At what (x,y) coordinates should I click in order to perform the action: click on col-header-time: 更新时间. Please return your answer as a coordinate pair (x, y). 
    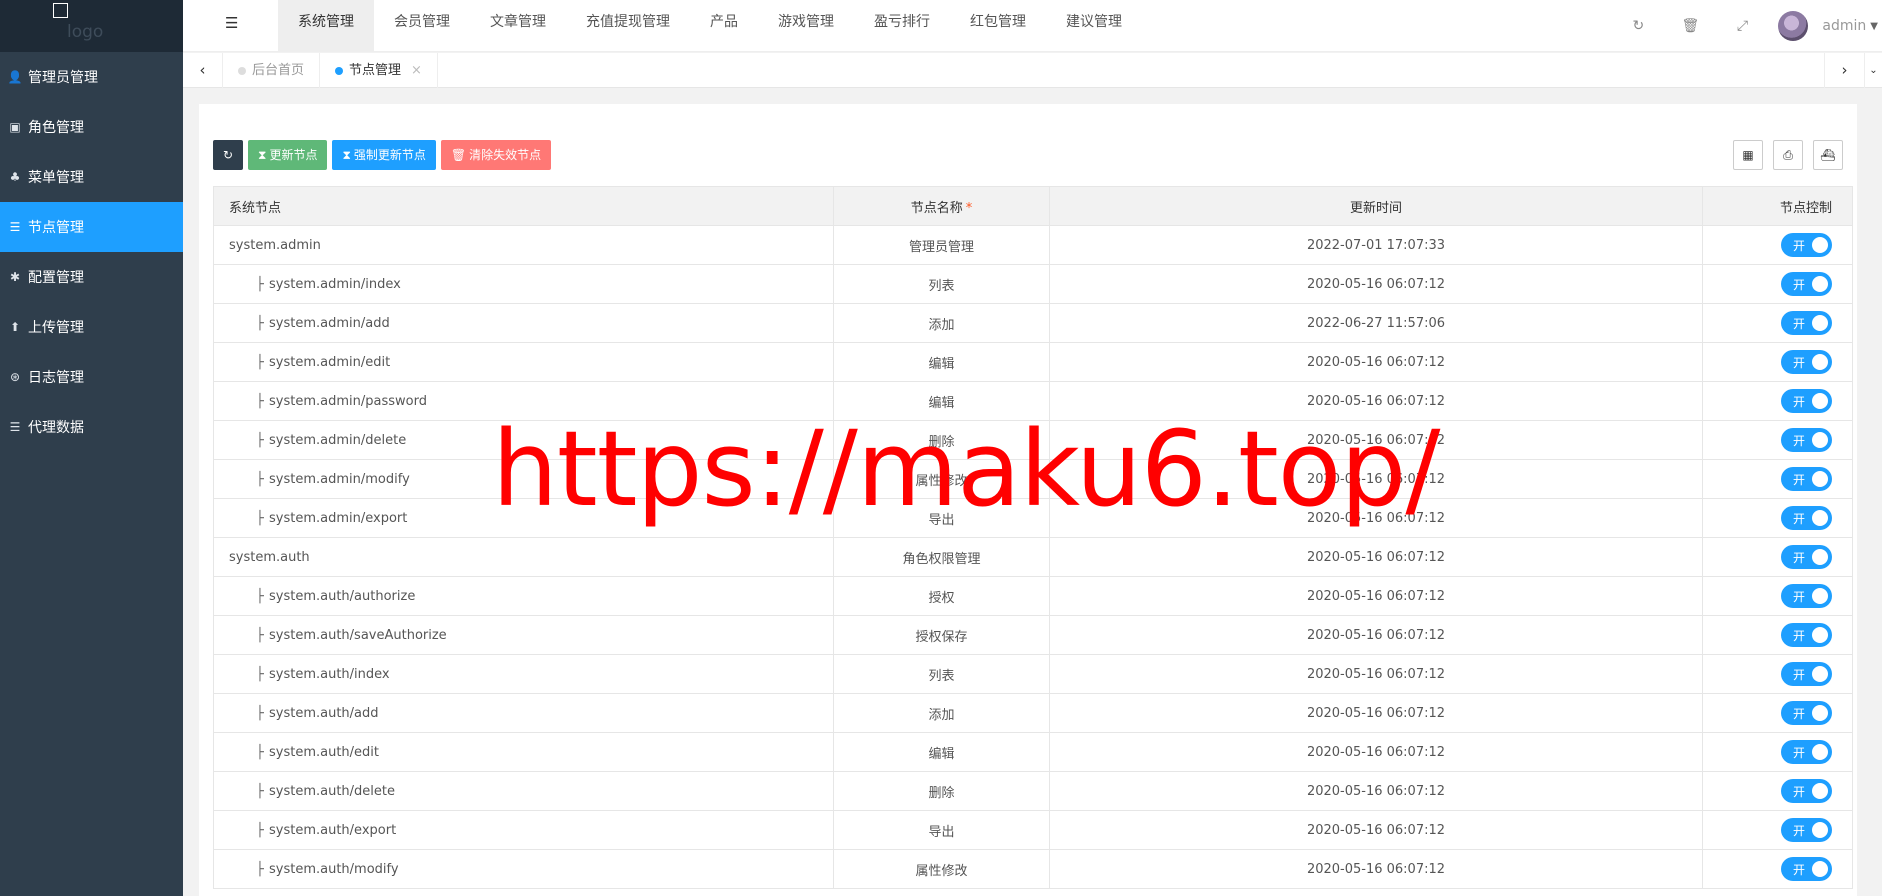
    Looking at the image, I should click on (1376, 206).